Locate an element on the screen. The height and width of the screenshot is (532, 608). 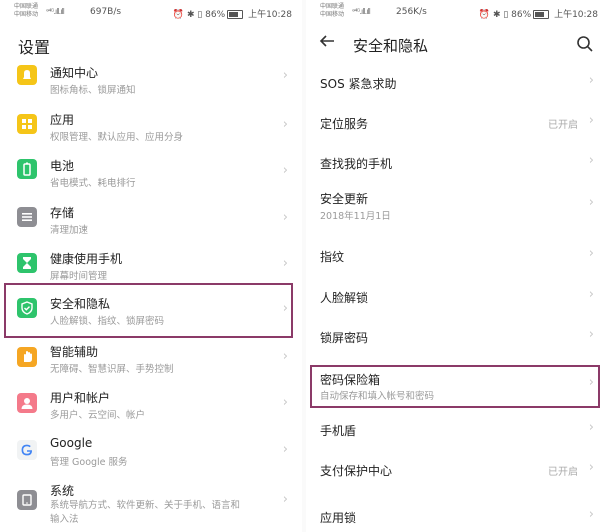
item-title: 查找我的手机 is located at coordinates (356, 164).